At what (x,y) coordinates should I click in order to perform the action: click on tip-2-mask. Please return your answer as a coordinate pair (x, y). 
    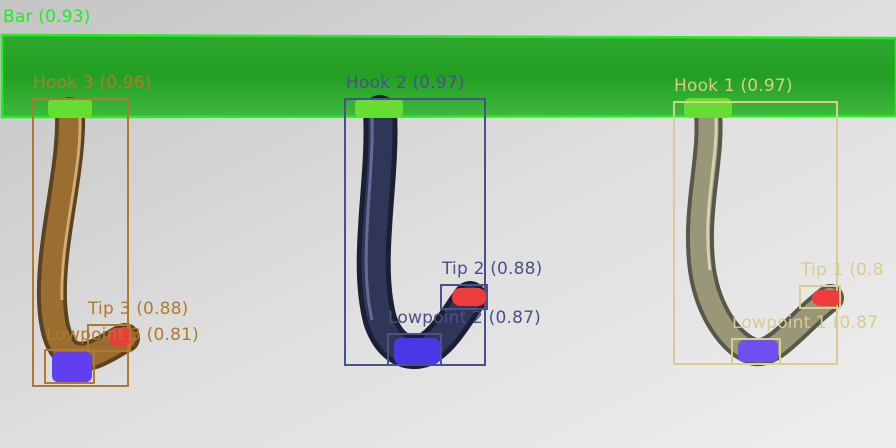
    Looking at the image, I should click on (469, 297).